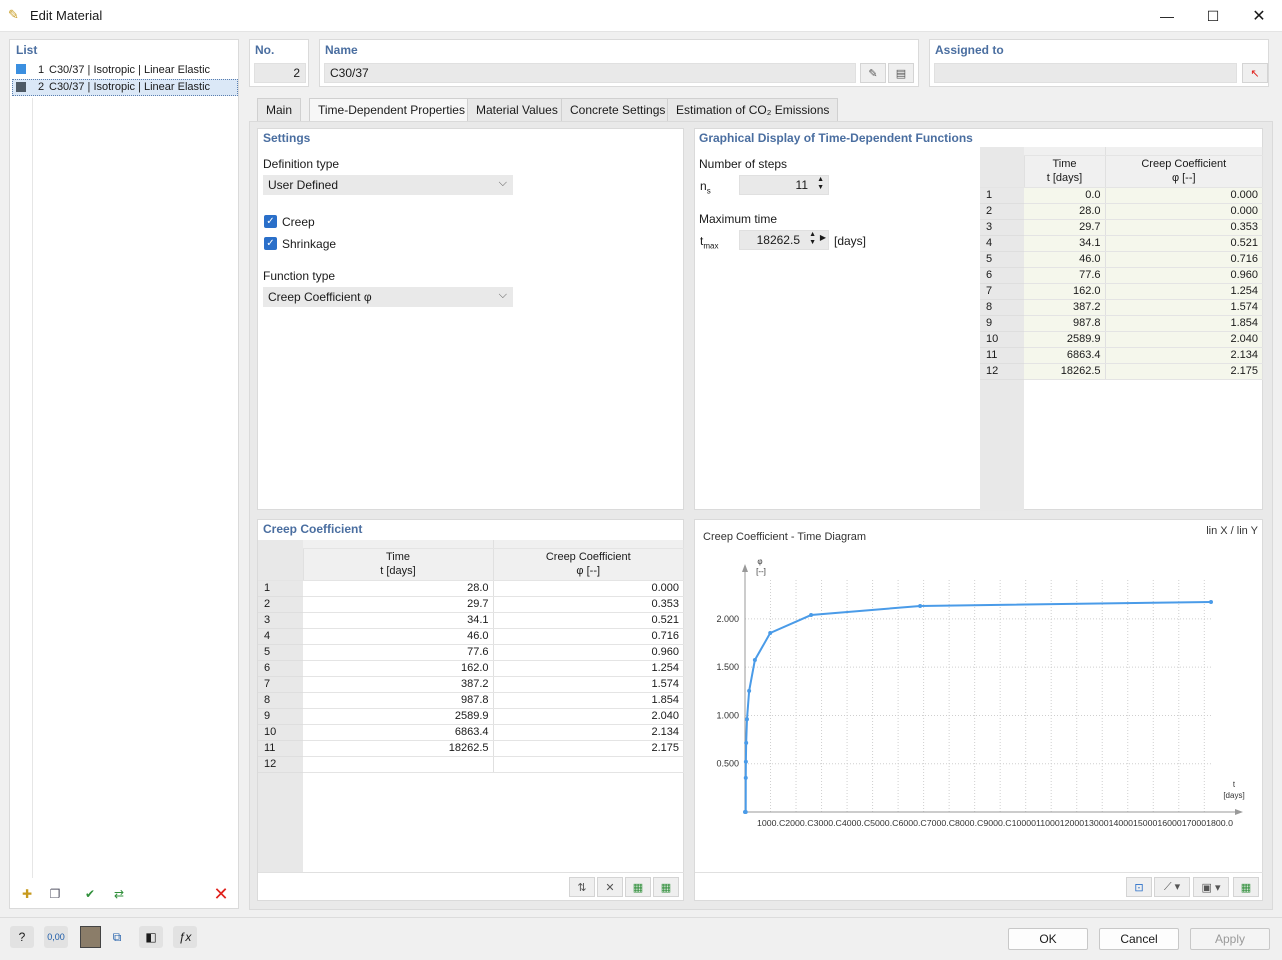 The width and height of the screenshot is (1282, 960). I want to click on name-field: C30/37, so click(590, 73).